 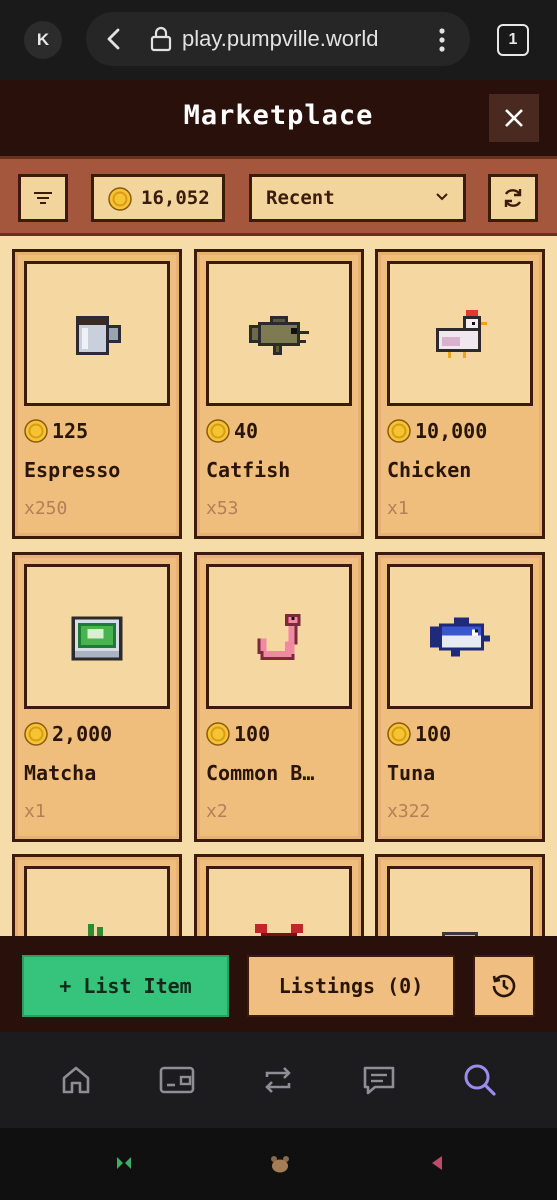 I want to click on chicken-icon, so click(x=461, y=333).